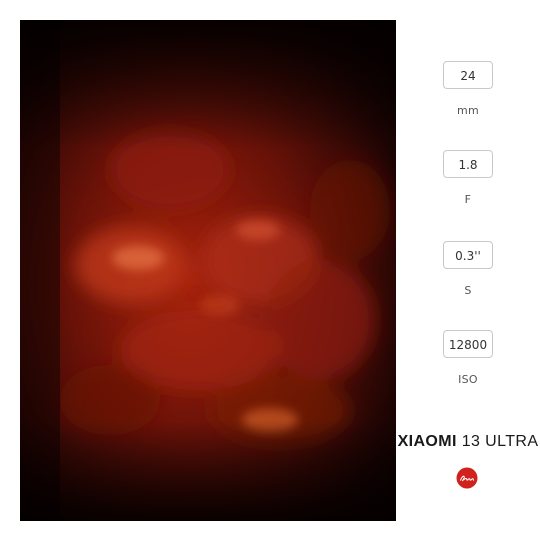 This screenshot has height=540, width=540. I want to click on aperture-group: 1.8 F, so click(468, 178).